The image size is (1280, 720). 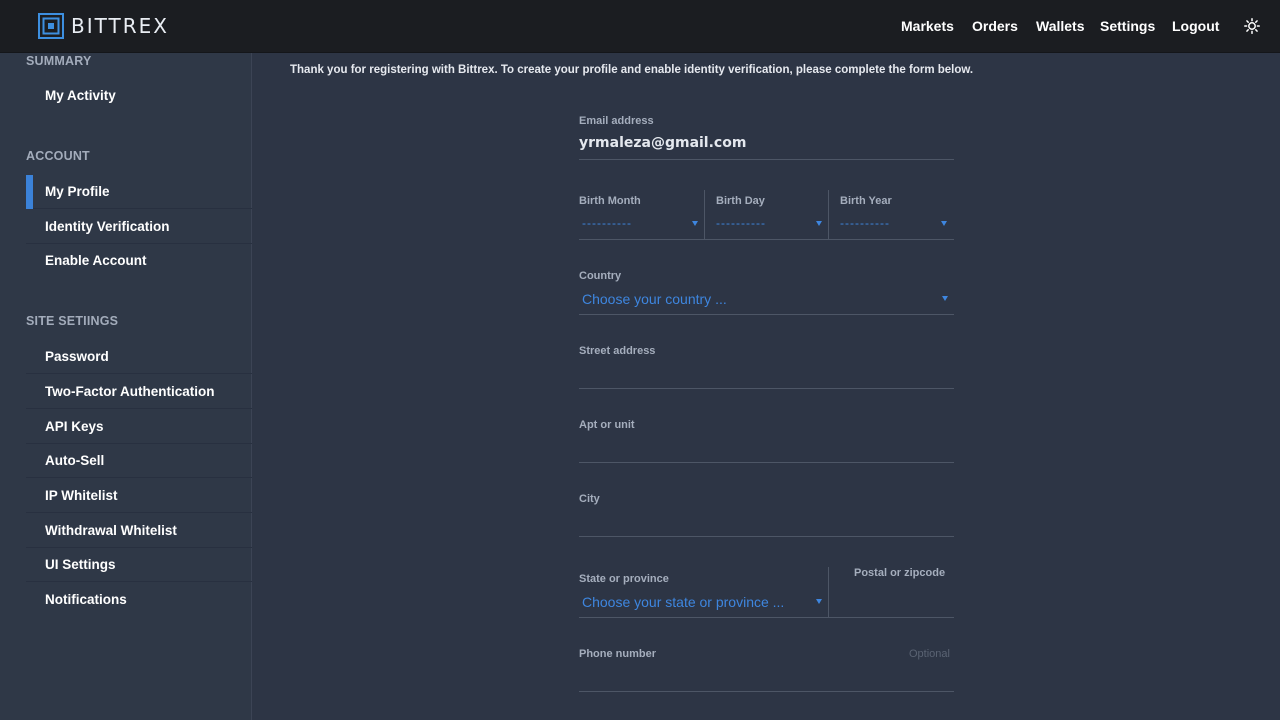 What do you see at coordinates (139, 96) in the screenshot?
I see `sidebar-item-my-activity: My Activity` at bounding box center [139, 96].